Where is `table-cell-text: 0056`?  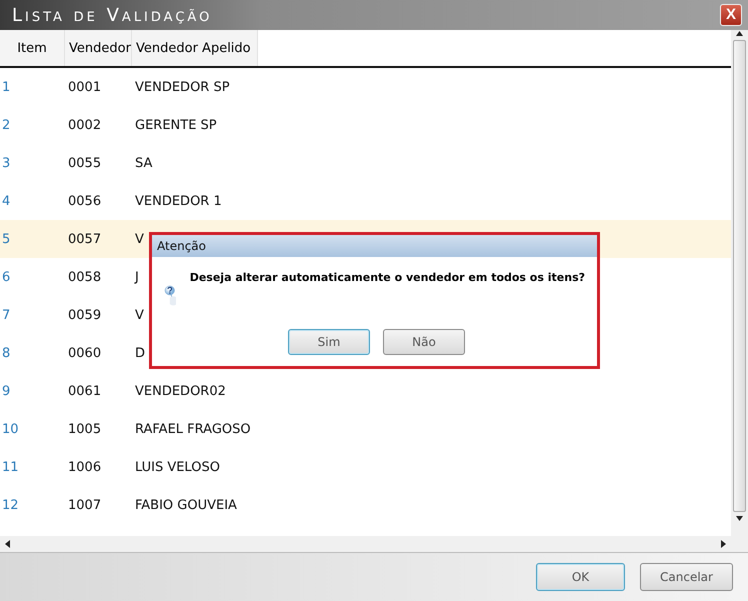
table-cell-text: 0056 is located at coordinates (84, 201).